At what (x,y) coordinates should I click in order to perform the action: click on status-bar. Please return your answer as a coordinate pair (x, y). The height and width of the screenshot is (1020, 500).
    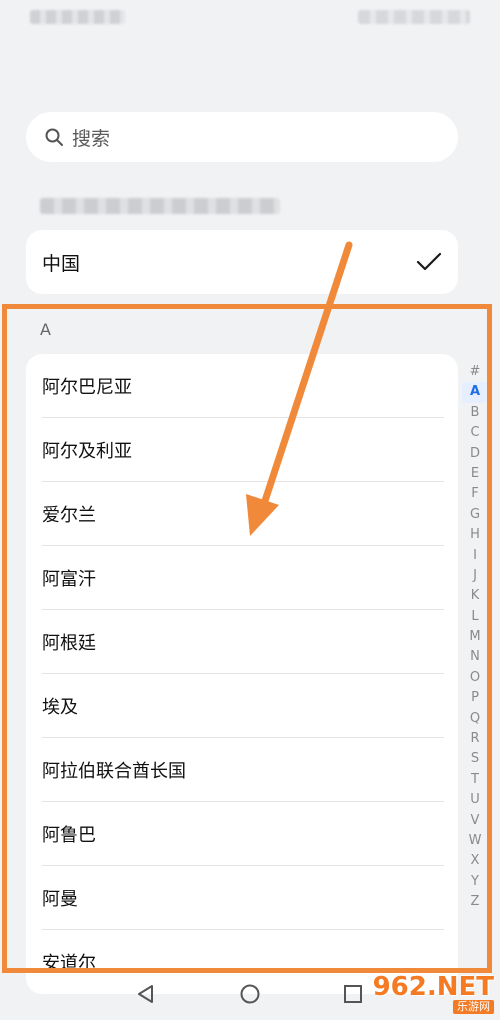
    Looking at the image, I should click on (250, 20).